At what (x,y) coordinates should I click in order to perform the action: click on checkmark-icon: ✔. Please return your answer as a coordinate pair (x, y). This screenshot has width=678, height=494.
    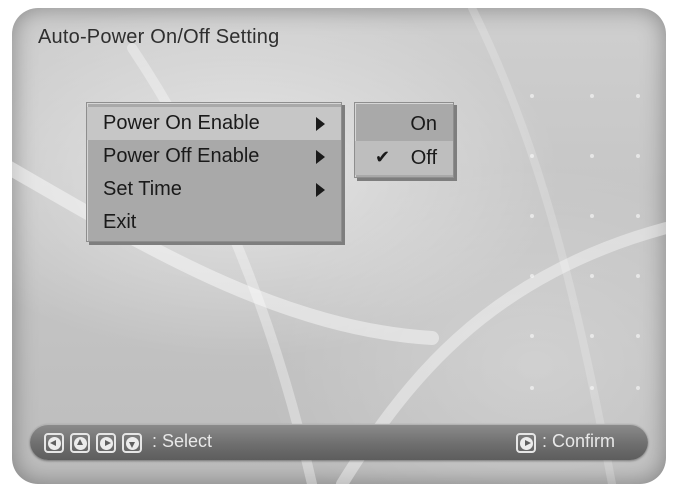
    Looking at the image, I should click on (383, 157).